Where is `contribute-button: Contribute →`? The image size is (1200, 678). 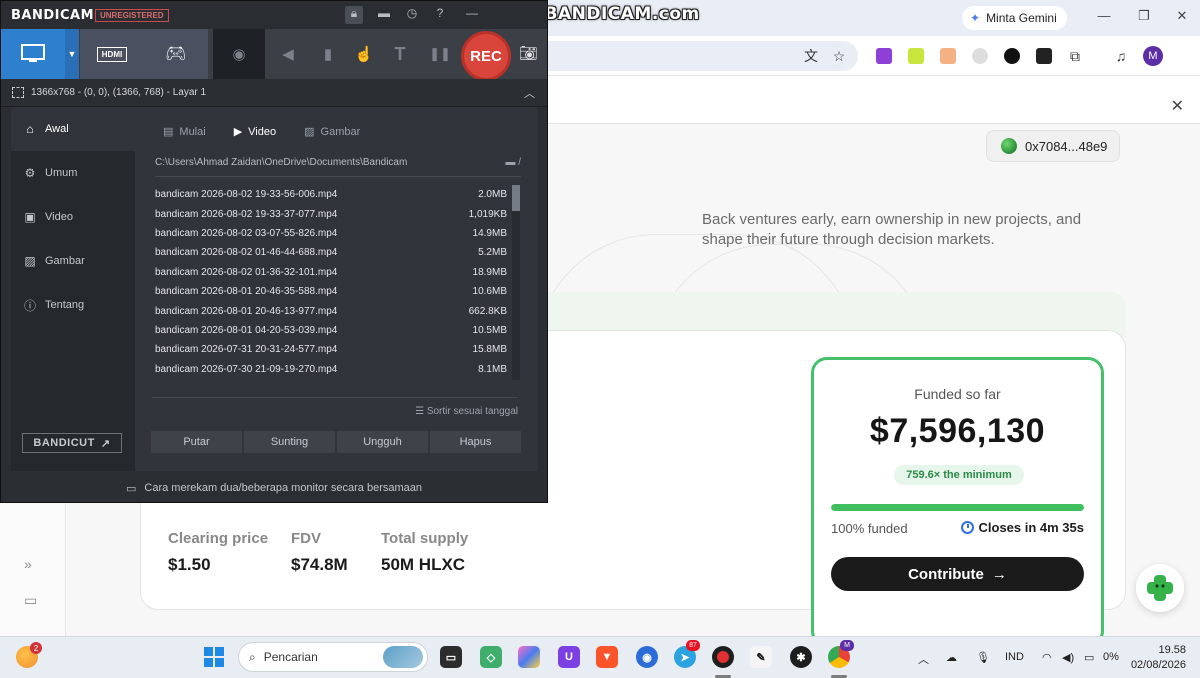
contribute-button: Contribute → is located at coordinates (957, 574).